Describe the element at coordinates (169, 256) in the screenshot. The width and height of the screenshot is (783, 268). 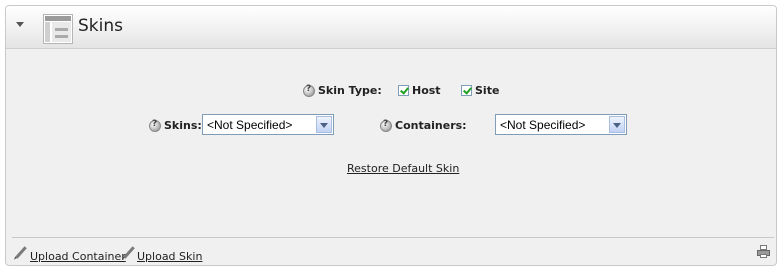
I see `upload-skin-link: Upload Skin` at that location.